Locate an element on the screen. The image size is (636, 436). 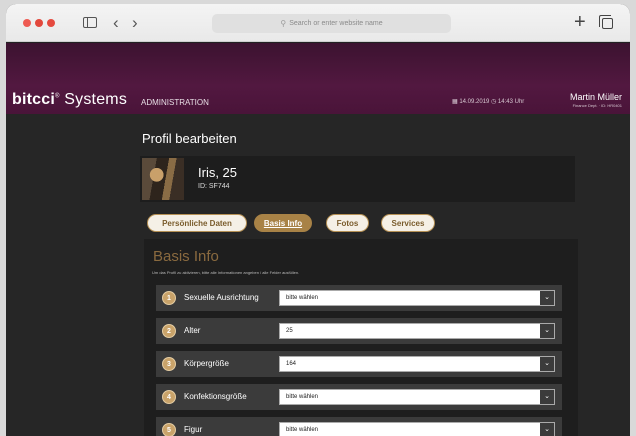
figure-select: bitte wählen ⌄ is located at coordinates (417, 429).